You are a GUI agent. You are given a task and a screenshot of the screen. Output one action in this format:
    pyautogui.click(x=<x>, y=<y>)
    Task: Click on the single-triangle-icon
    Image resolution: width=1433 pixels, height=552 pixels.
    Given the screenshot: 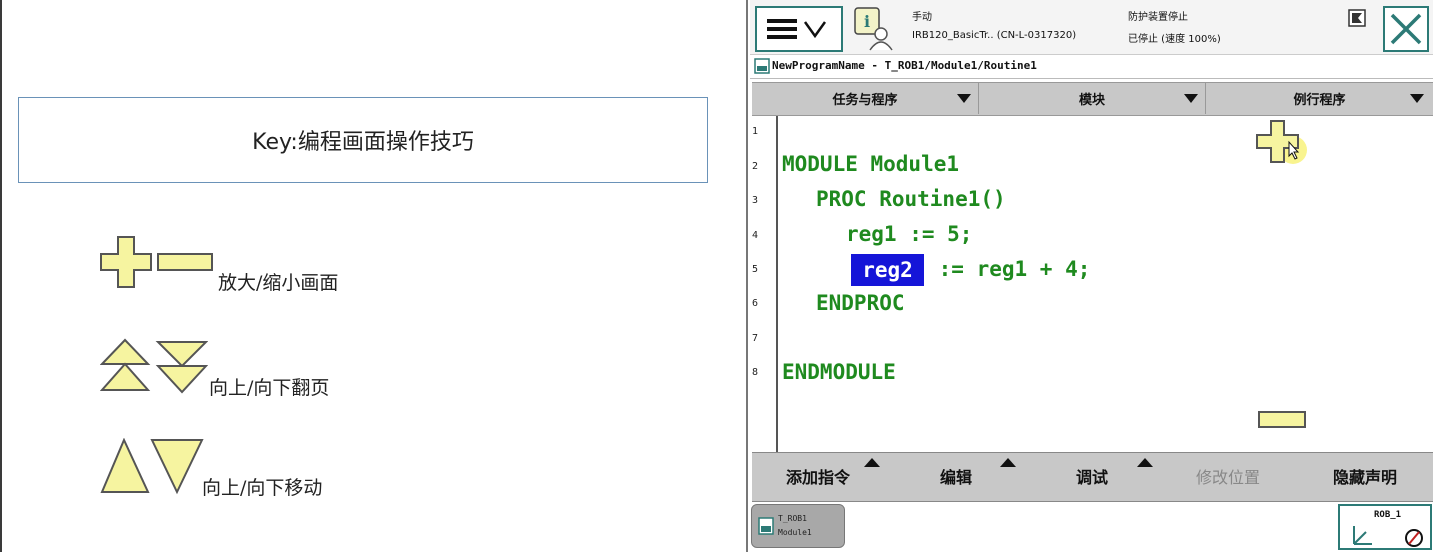 What is the action you would take?
    pyautogui.click(x=152, y=466)
    